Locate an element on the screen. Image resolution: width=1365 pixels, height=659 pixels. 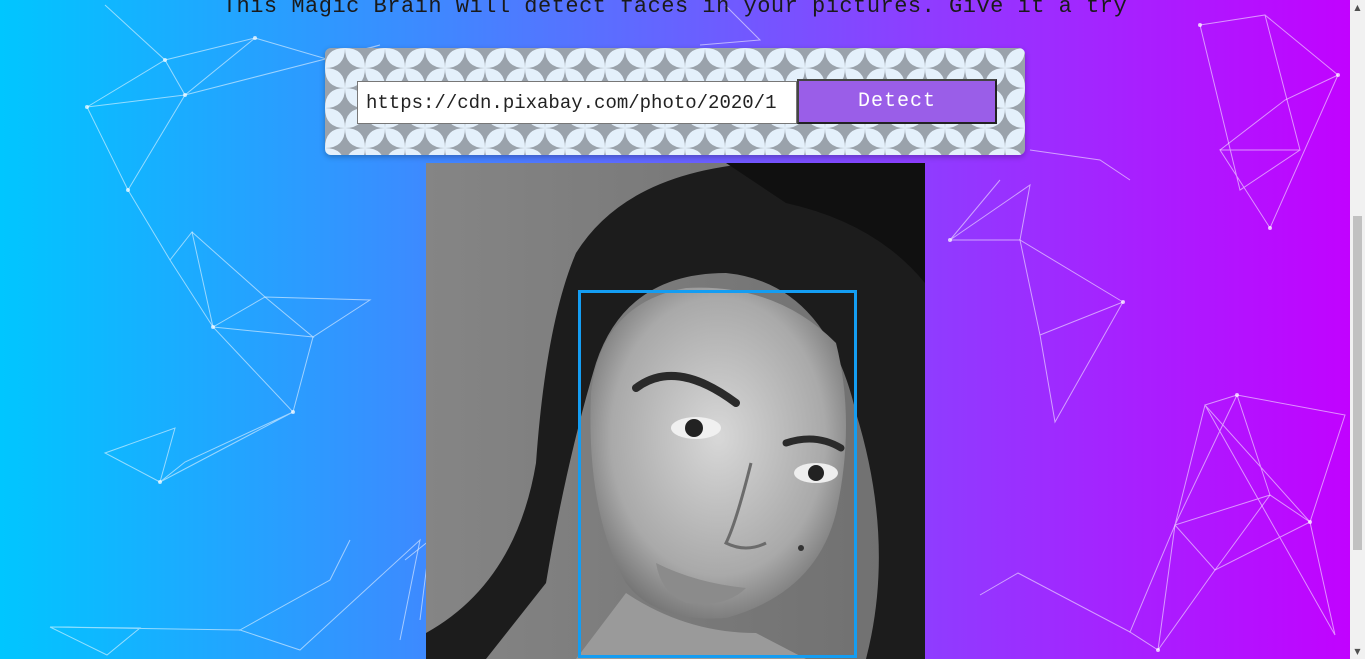
scroll-thumb is located at coordinates (1357, 383).